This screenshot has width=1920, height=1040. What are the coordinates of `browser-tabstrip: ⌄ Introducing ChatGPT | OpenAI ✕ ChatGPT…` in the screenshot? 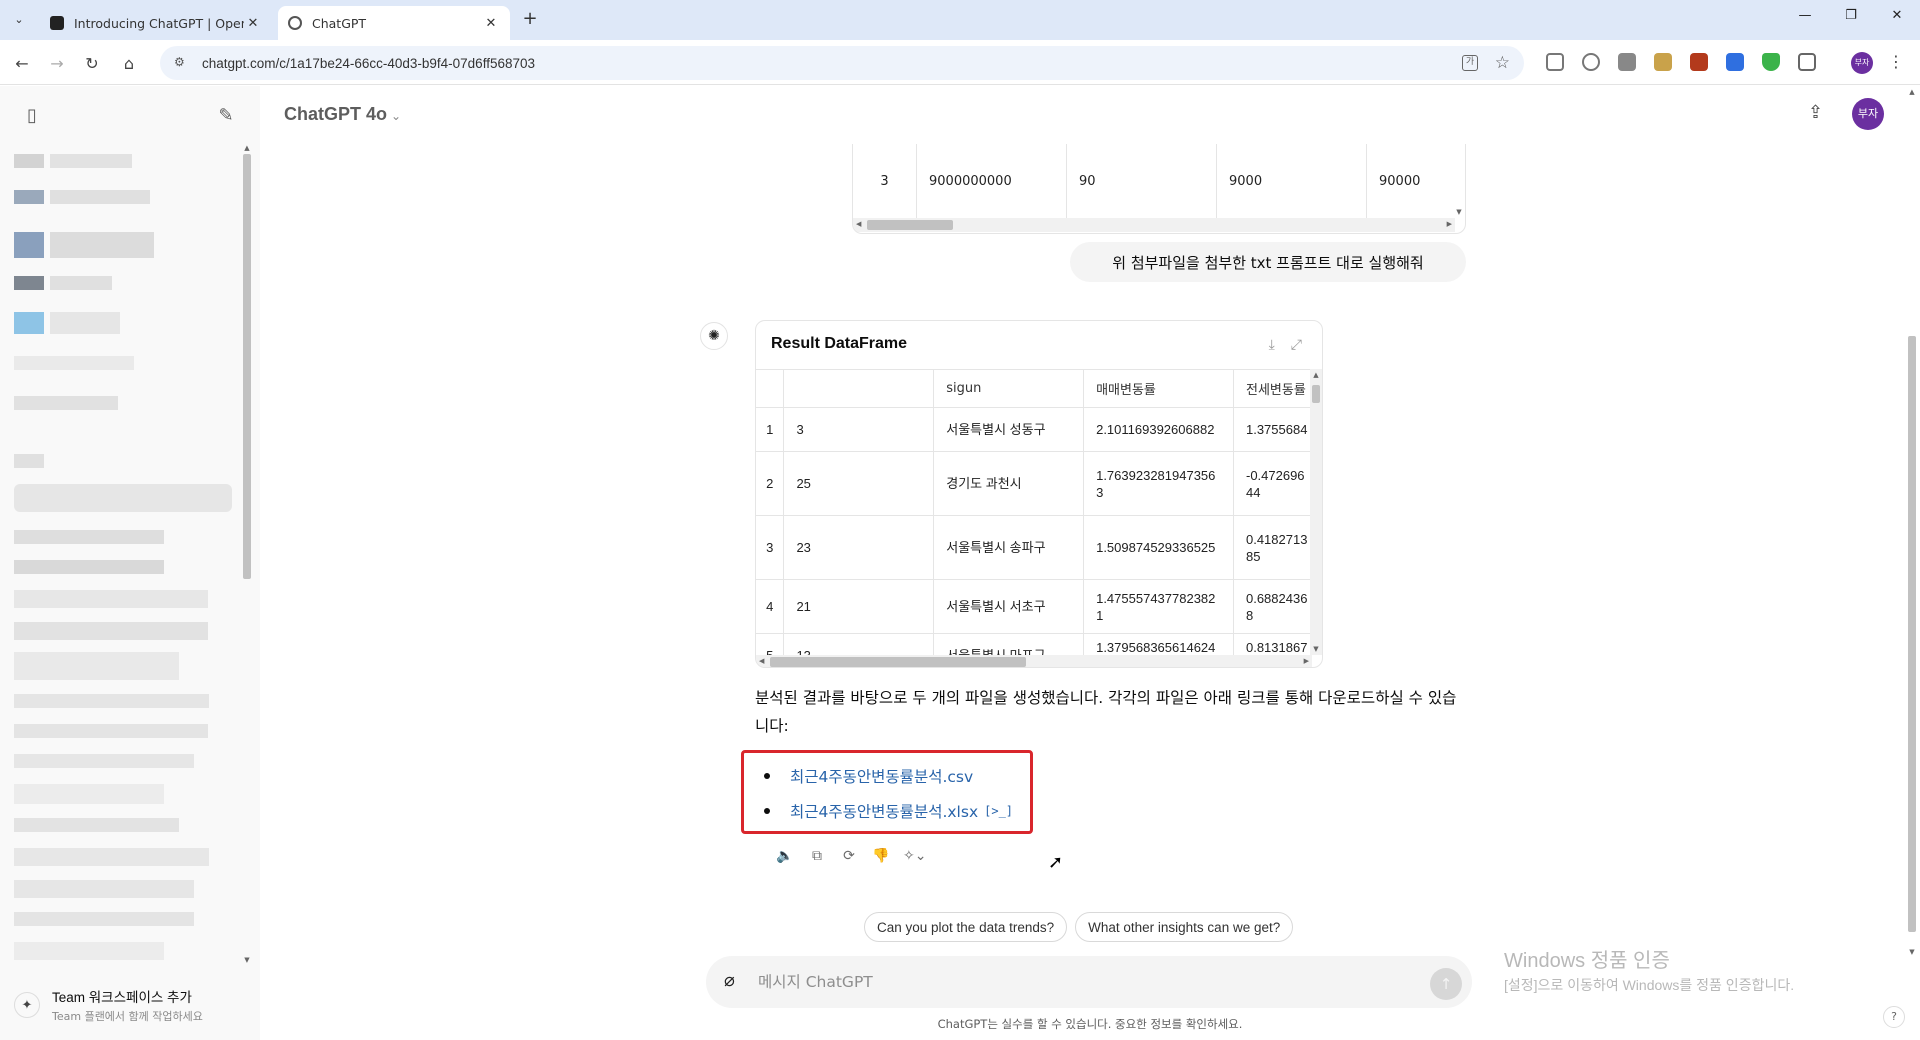 It's located at (960, 20).